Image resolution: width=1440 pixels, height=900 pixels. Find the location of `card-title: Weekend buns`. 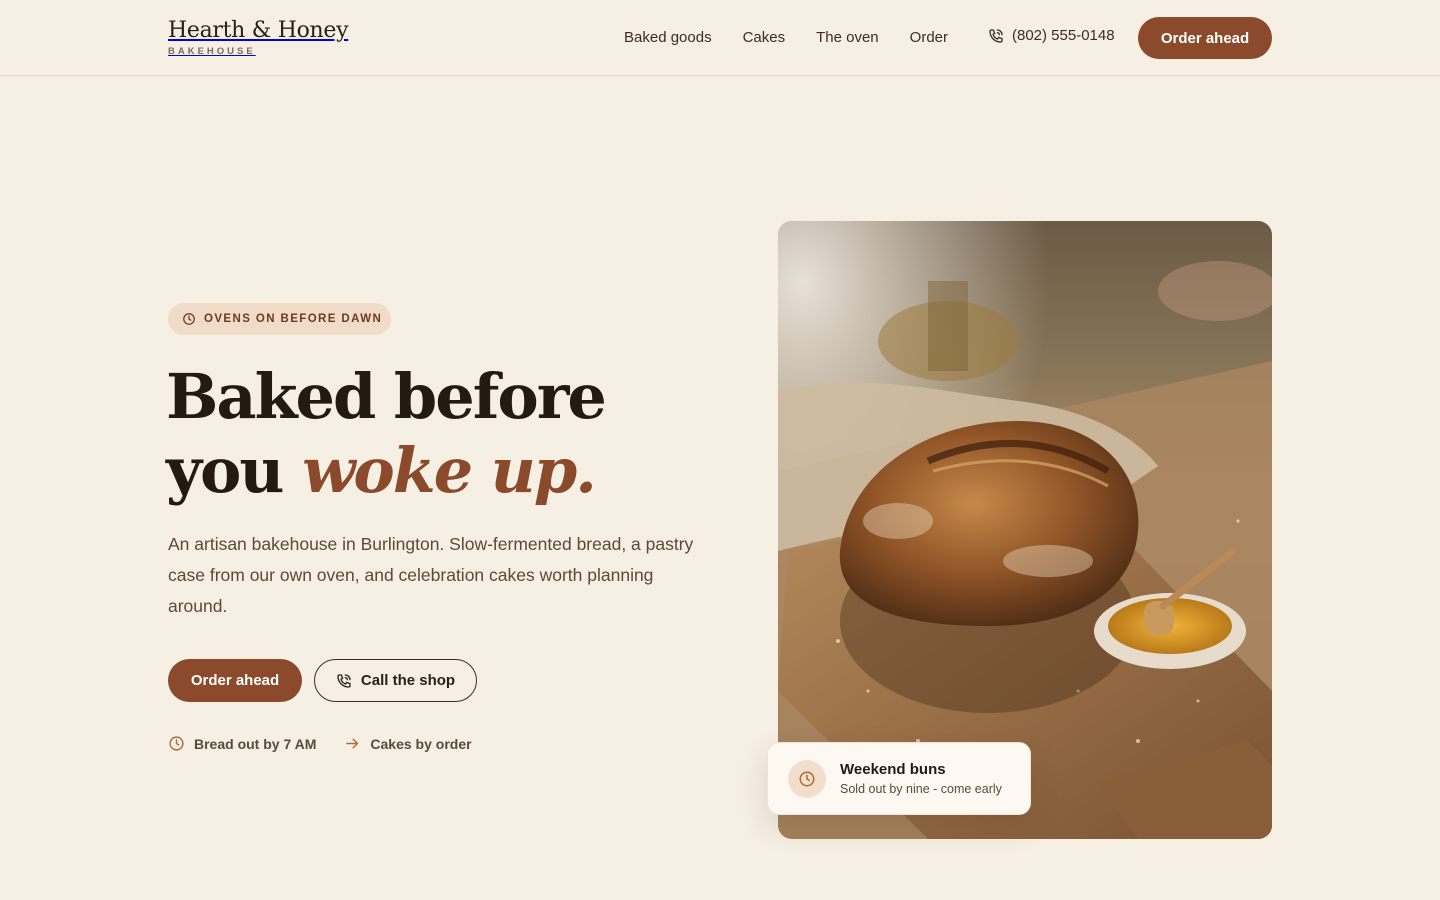

card-title: Weekend buns is located at coordinates (893, 769).